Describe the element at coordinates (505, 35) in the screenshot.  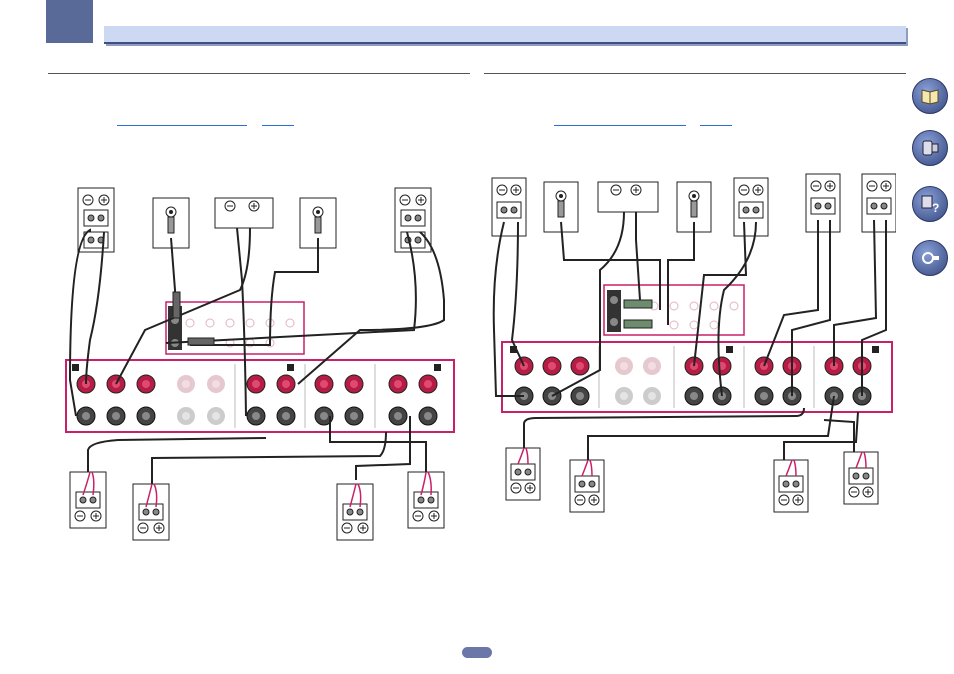
I see `section-header-bar` at that location.